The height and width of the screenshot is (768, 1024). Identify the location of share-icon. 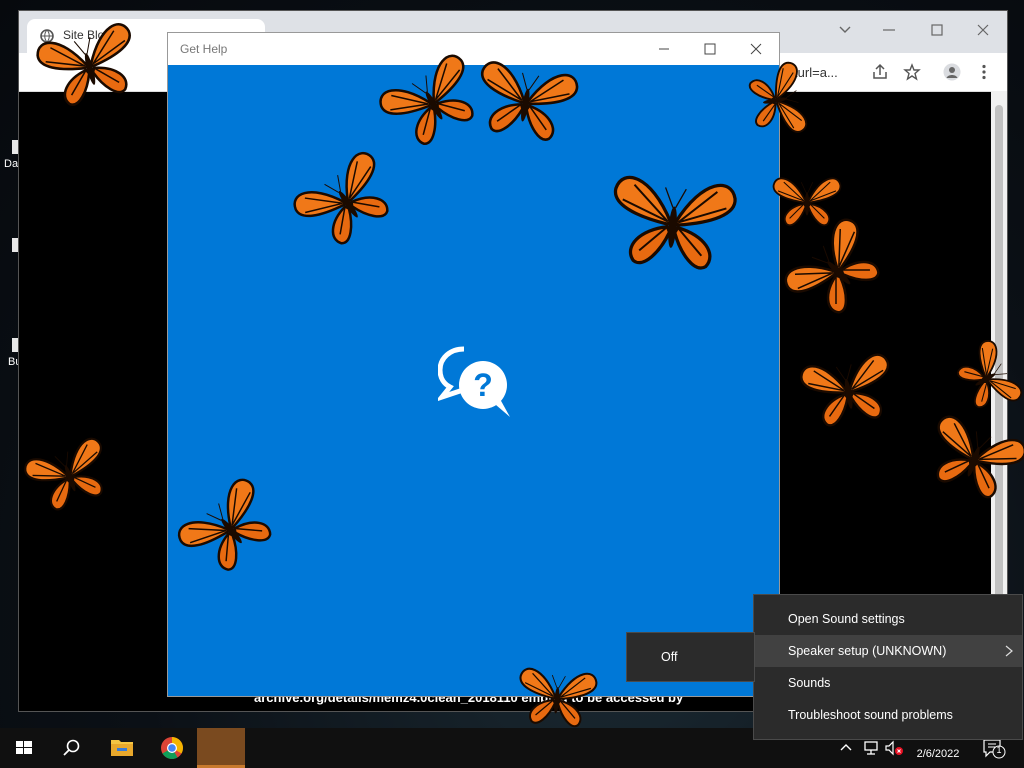
(880, 72).